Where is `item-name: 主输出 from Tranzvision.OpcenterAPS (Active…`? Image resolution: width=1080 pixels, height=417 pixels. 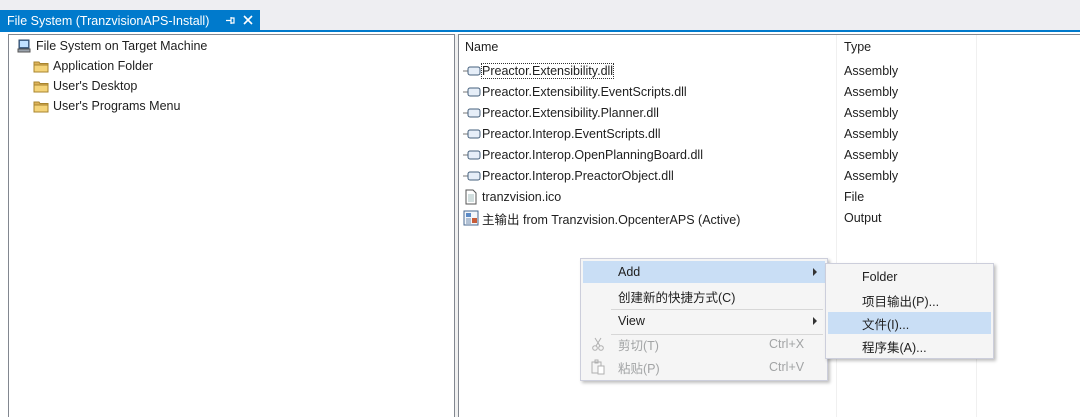
item-name: 主输出 from Tranzvision.OpcenterAPS (Active… is located at coordinates (611, 219).